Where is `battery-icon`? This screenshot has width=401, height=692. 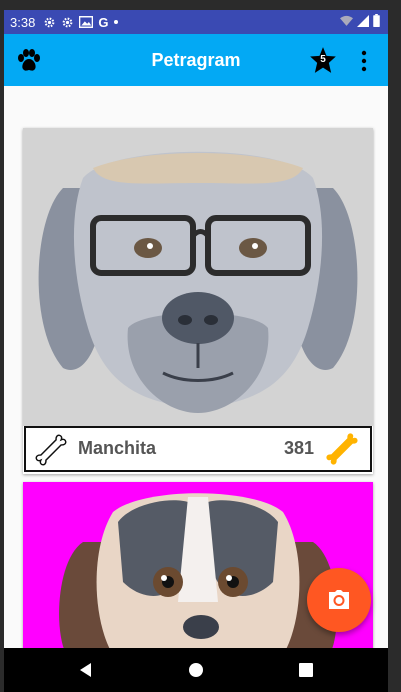
battery-icon is located at coordinates (376, 22).